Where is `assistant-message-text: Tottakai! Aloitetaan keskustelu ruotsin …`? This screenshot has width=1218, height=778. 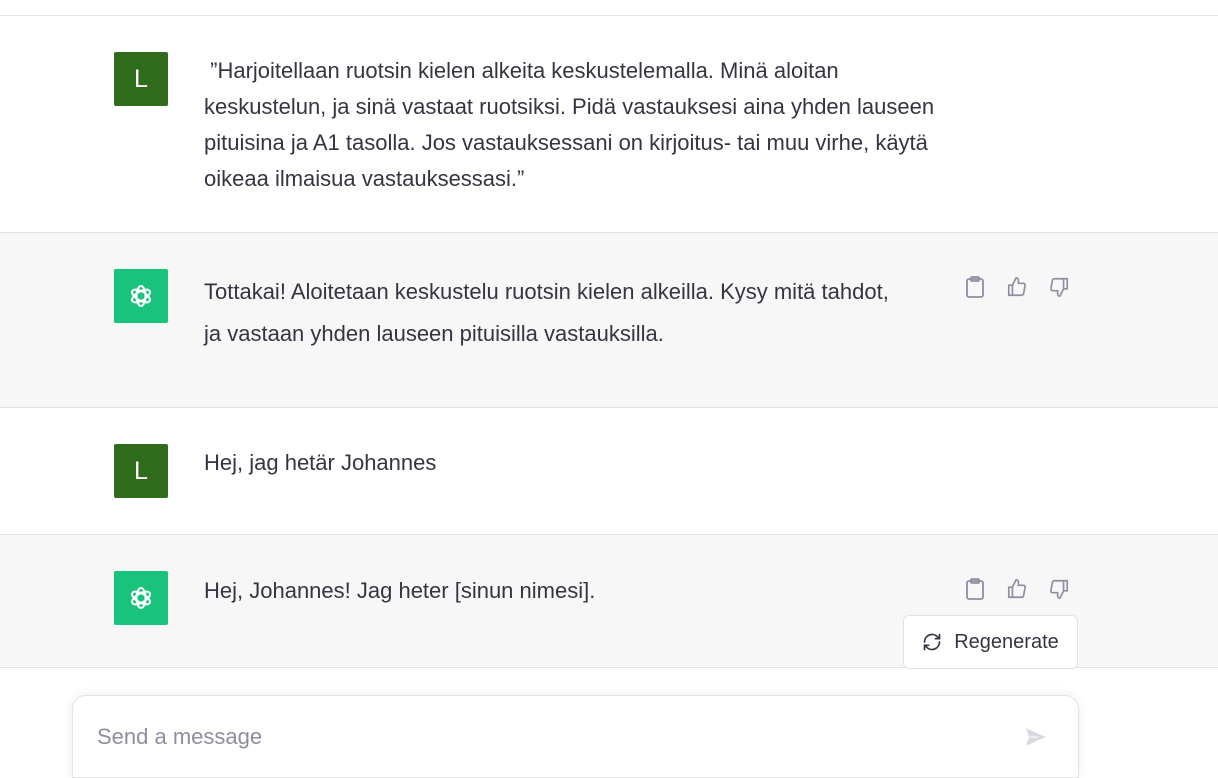
assistant-message-text: Tottakai! Aloitetaan keskustelu ruotsin … is located at coordinates (549, 312).